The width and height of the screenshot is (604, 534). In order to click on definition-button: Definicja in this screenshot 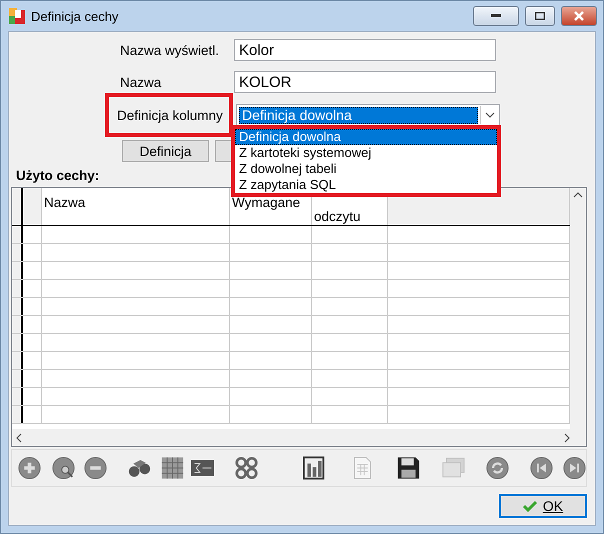, I will do `click(165, 151)`.